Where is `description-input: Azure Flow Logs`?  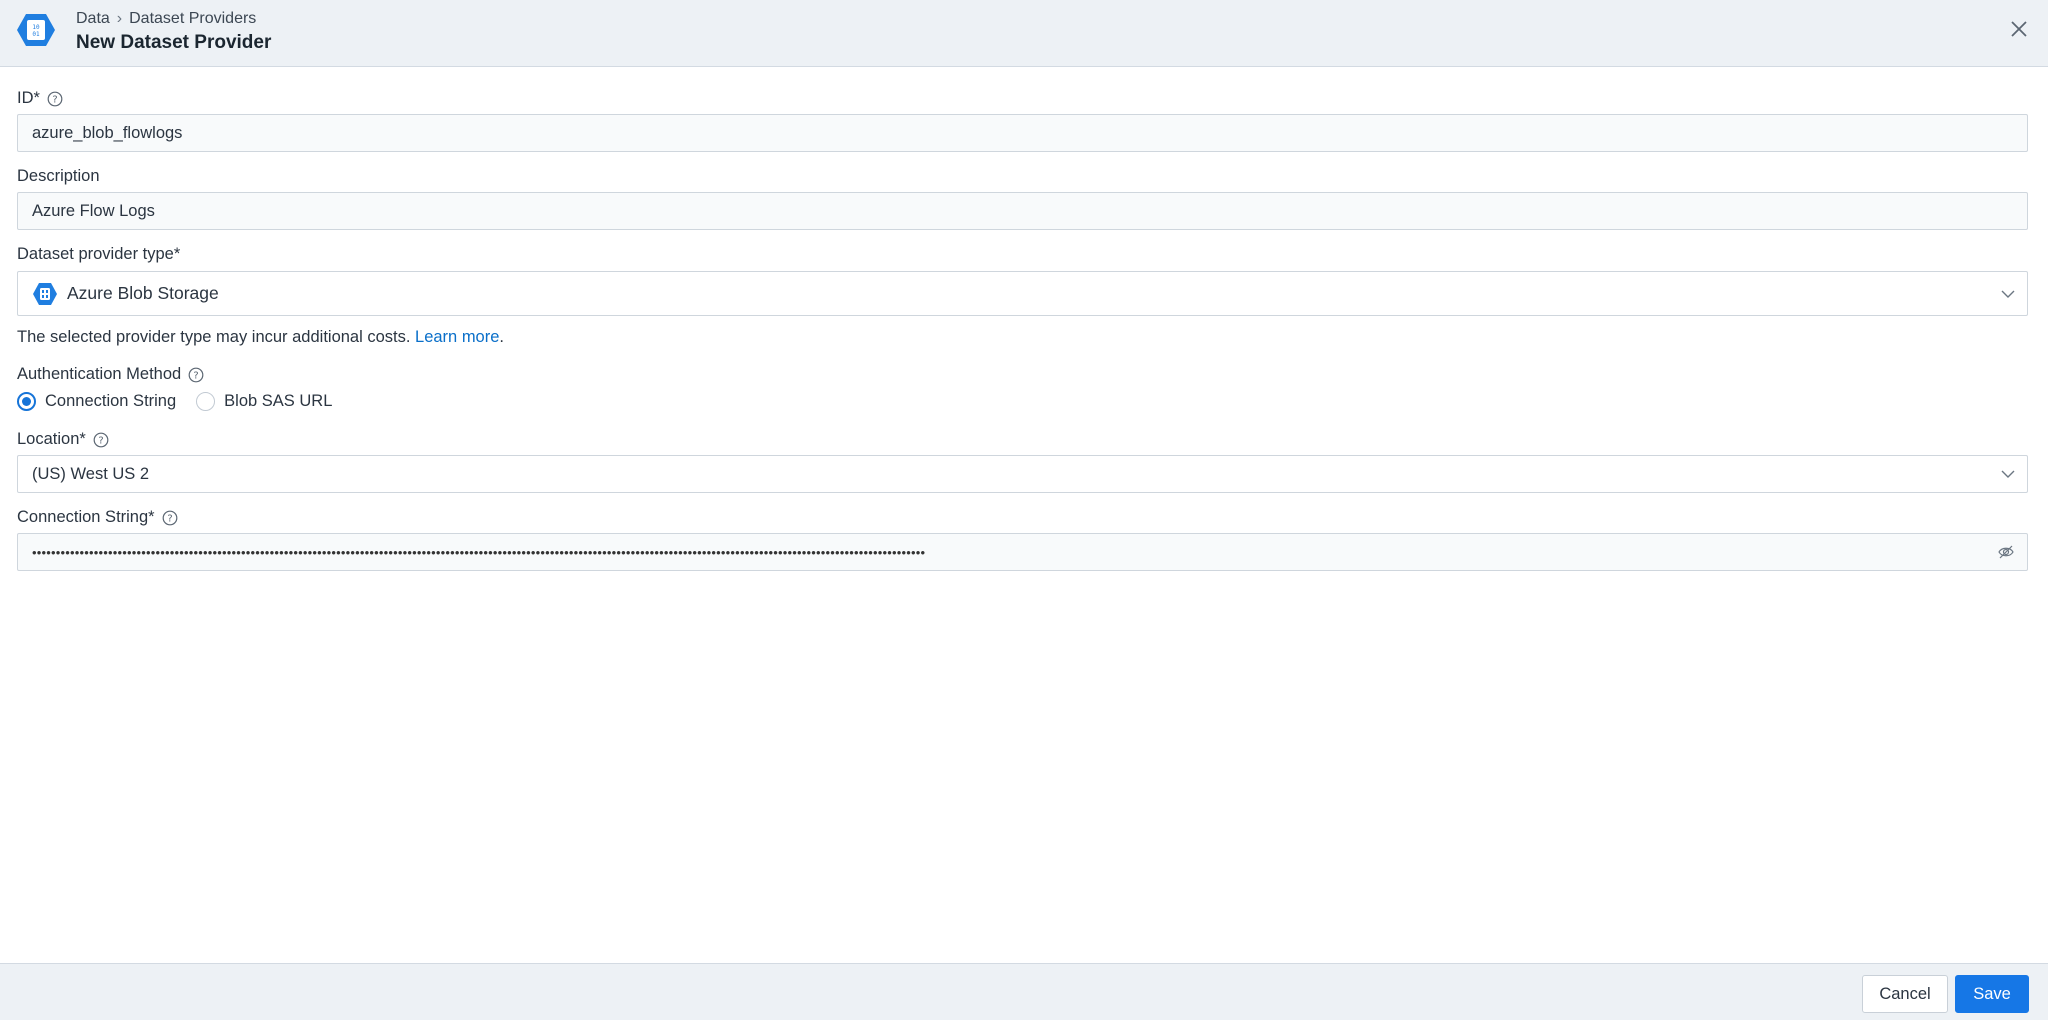 description-input: Azure Flow Logs is located at coordinates (1022, 211).